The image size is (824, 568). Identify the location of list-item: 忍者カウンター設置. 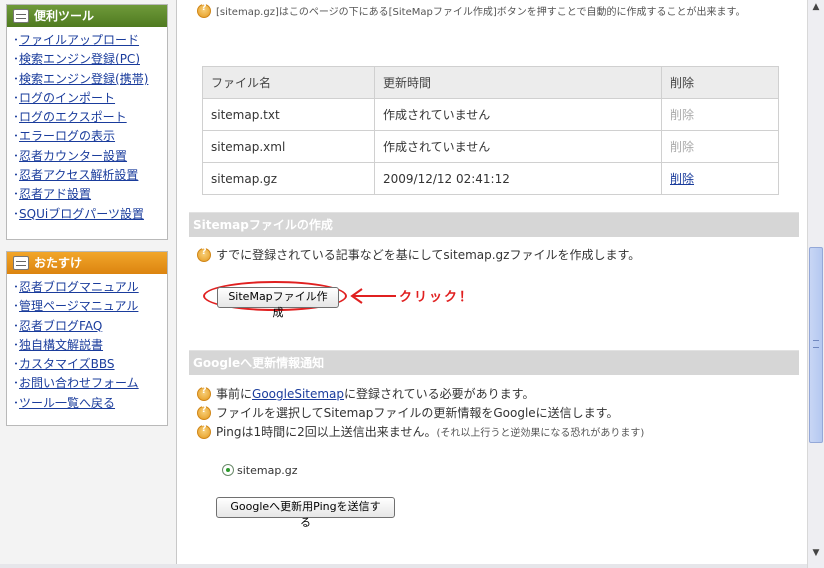
(90, 156).